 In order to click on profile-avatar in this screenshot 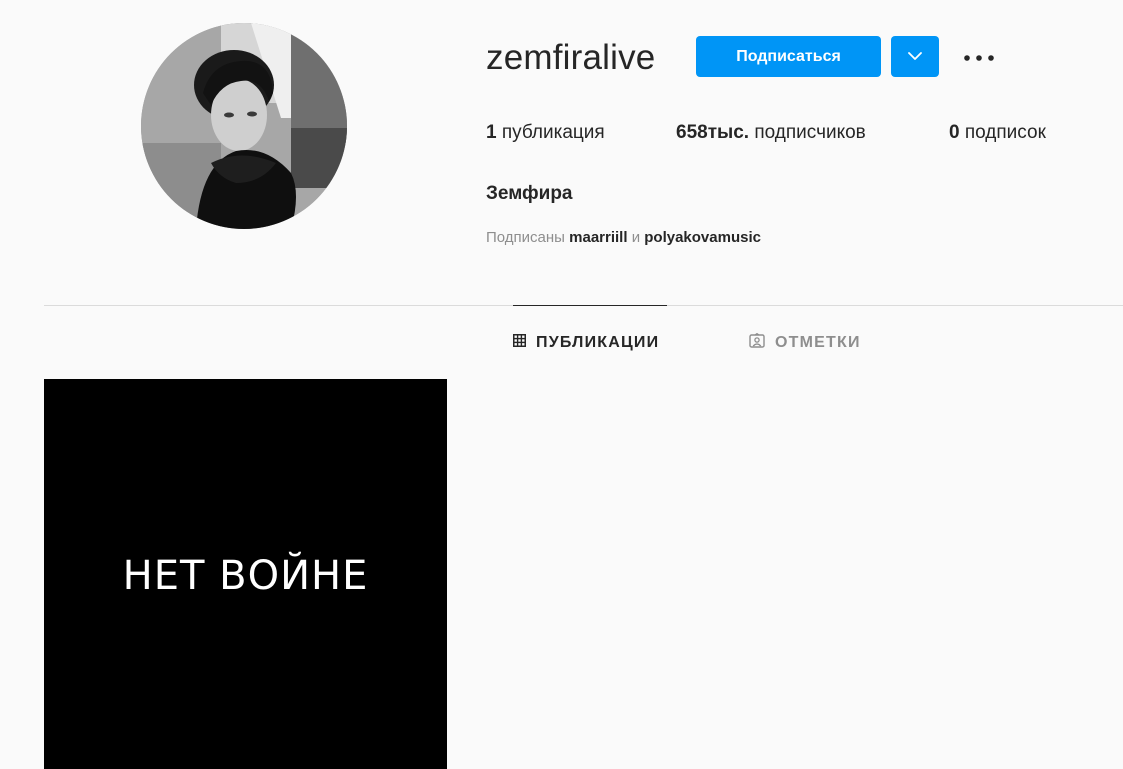, I will do `click(244, 126)`.